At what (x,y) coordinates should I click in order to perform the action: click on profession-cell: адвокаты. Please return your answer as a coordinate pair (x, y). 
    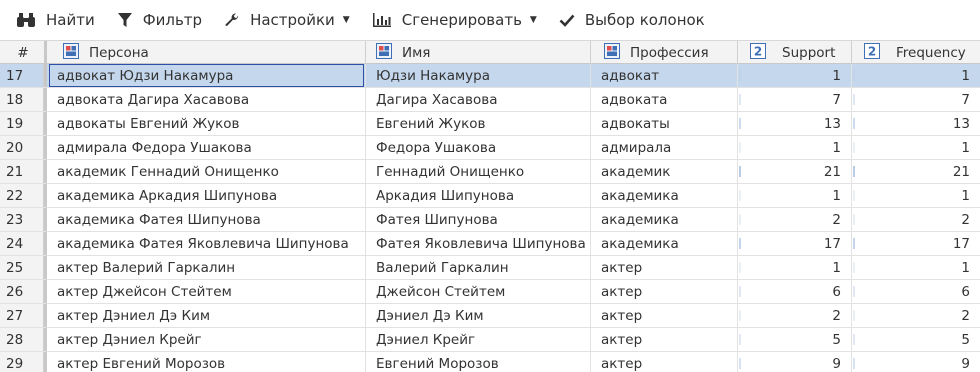
    Looking at the image, I should click on (664, 123).